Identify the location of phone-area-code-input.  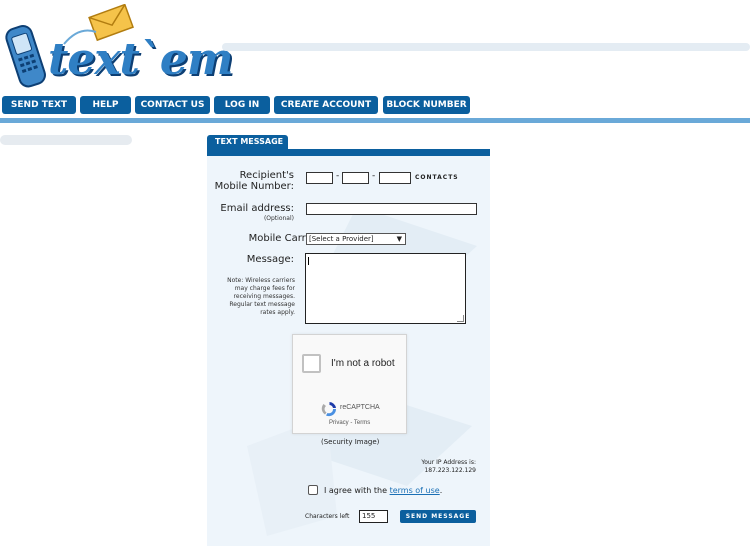
(319, 178).